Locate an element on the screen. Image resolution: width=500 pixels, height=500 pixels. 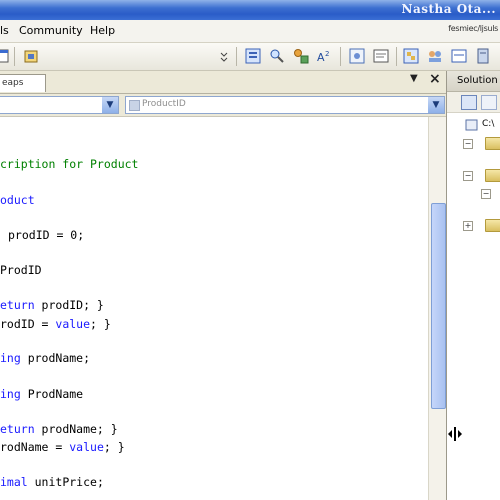
code-keyword: imal is located at coordinates (14, 482).